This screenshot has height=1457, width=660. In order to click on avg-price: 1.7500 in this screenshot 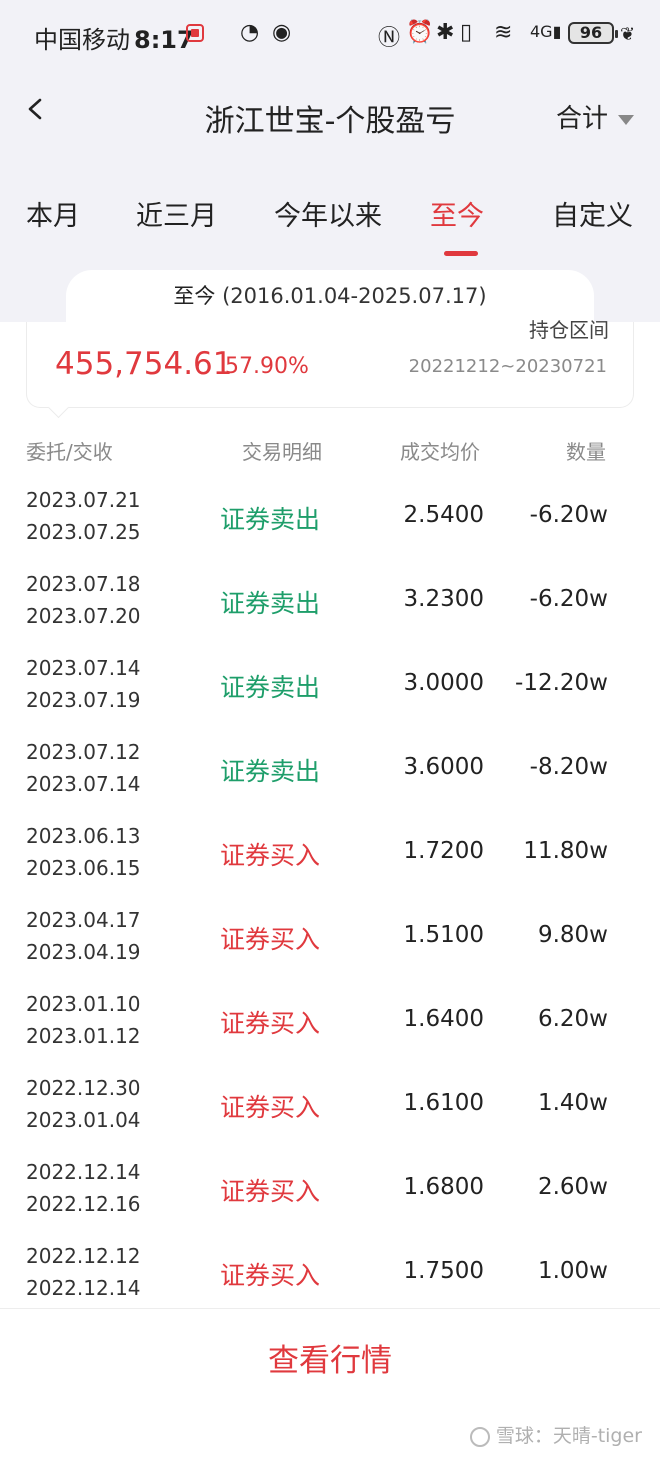, I will do `click(443, 1271)`.